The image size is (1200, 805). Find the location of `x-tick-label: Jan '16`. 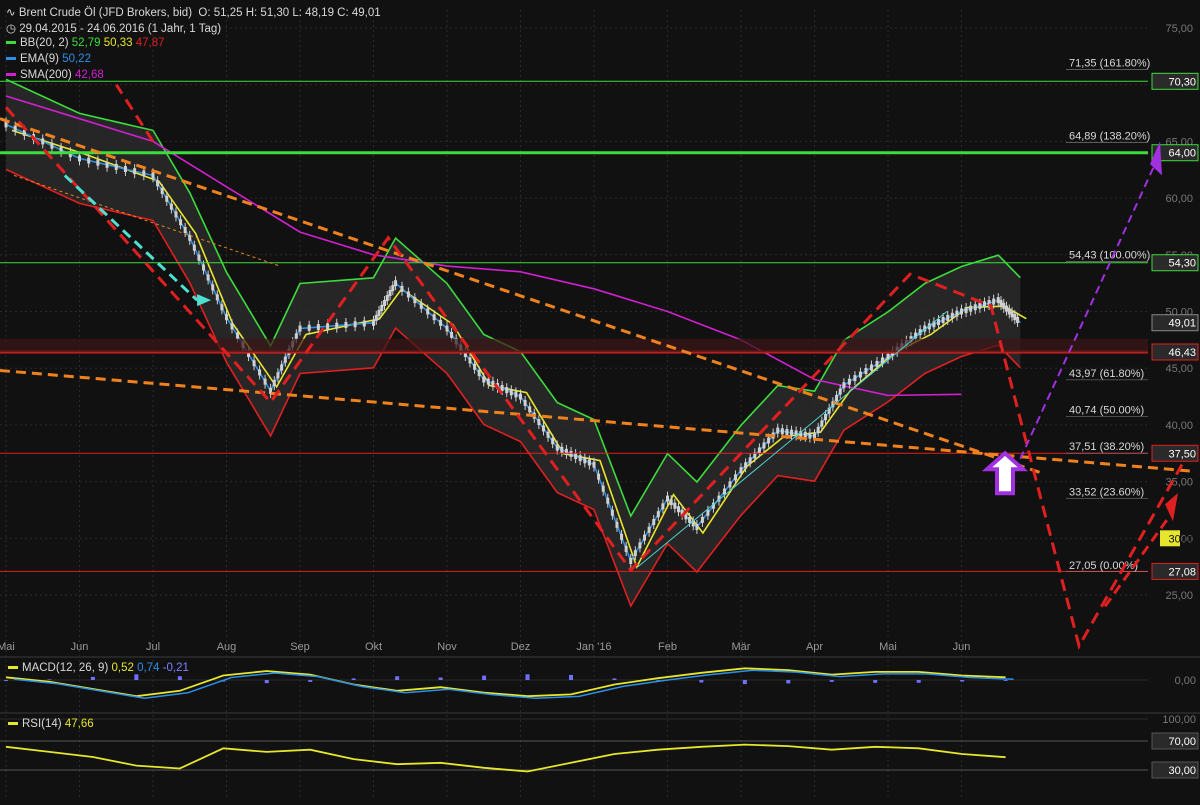

x-tick-label: Jan '16 is located at coordinates (593, 647).